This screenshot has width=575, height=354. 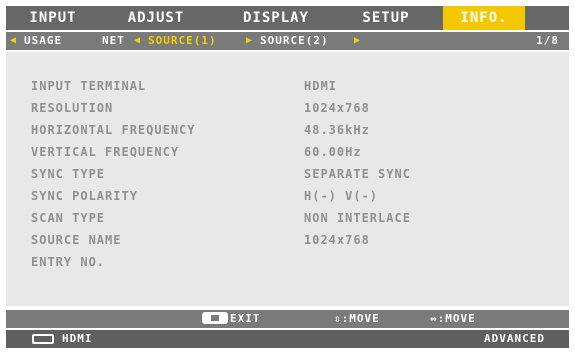 What do you see at coordinates (456, 318) in the screenshot?
I see `move-leftright-label: :MOVE` at bounding box center [456, 318].